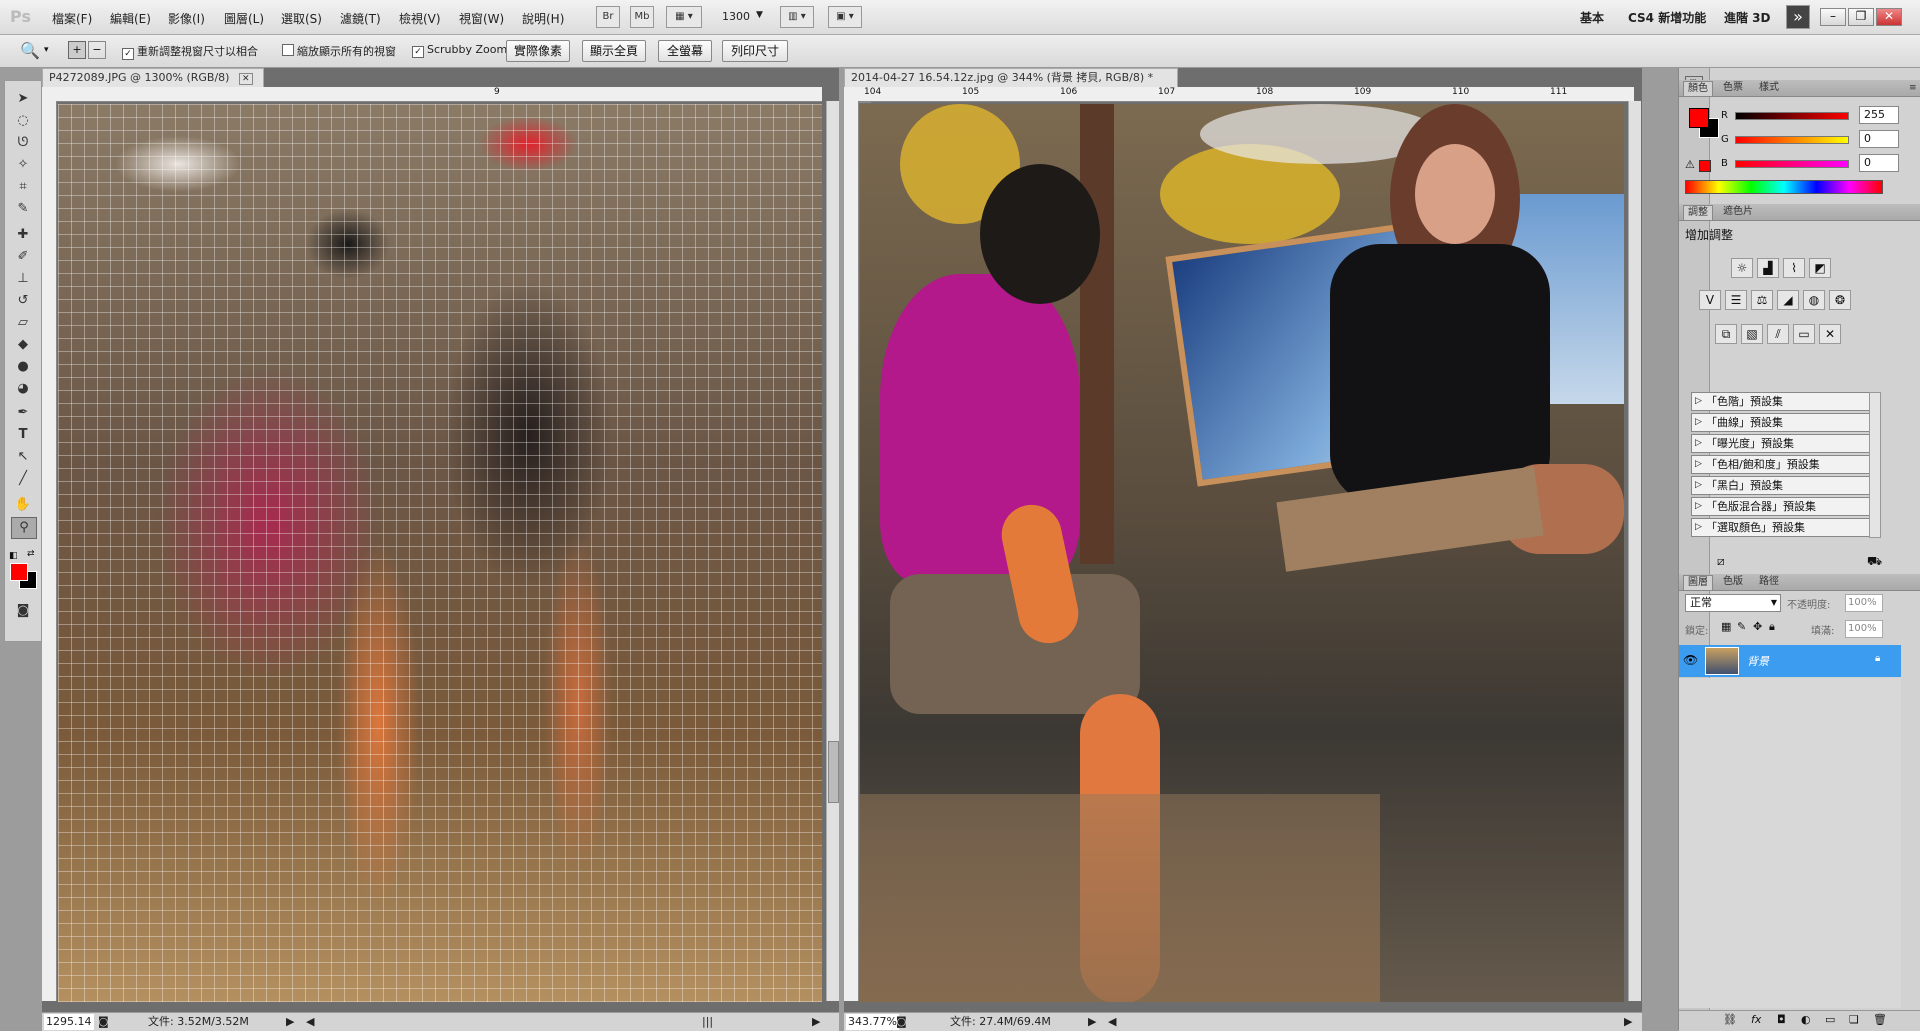  Describe the element at coordinates (543, 18) in the screenshot. I see `menu-help: 說明(H)` at that location.